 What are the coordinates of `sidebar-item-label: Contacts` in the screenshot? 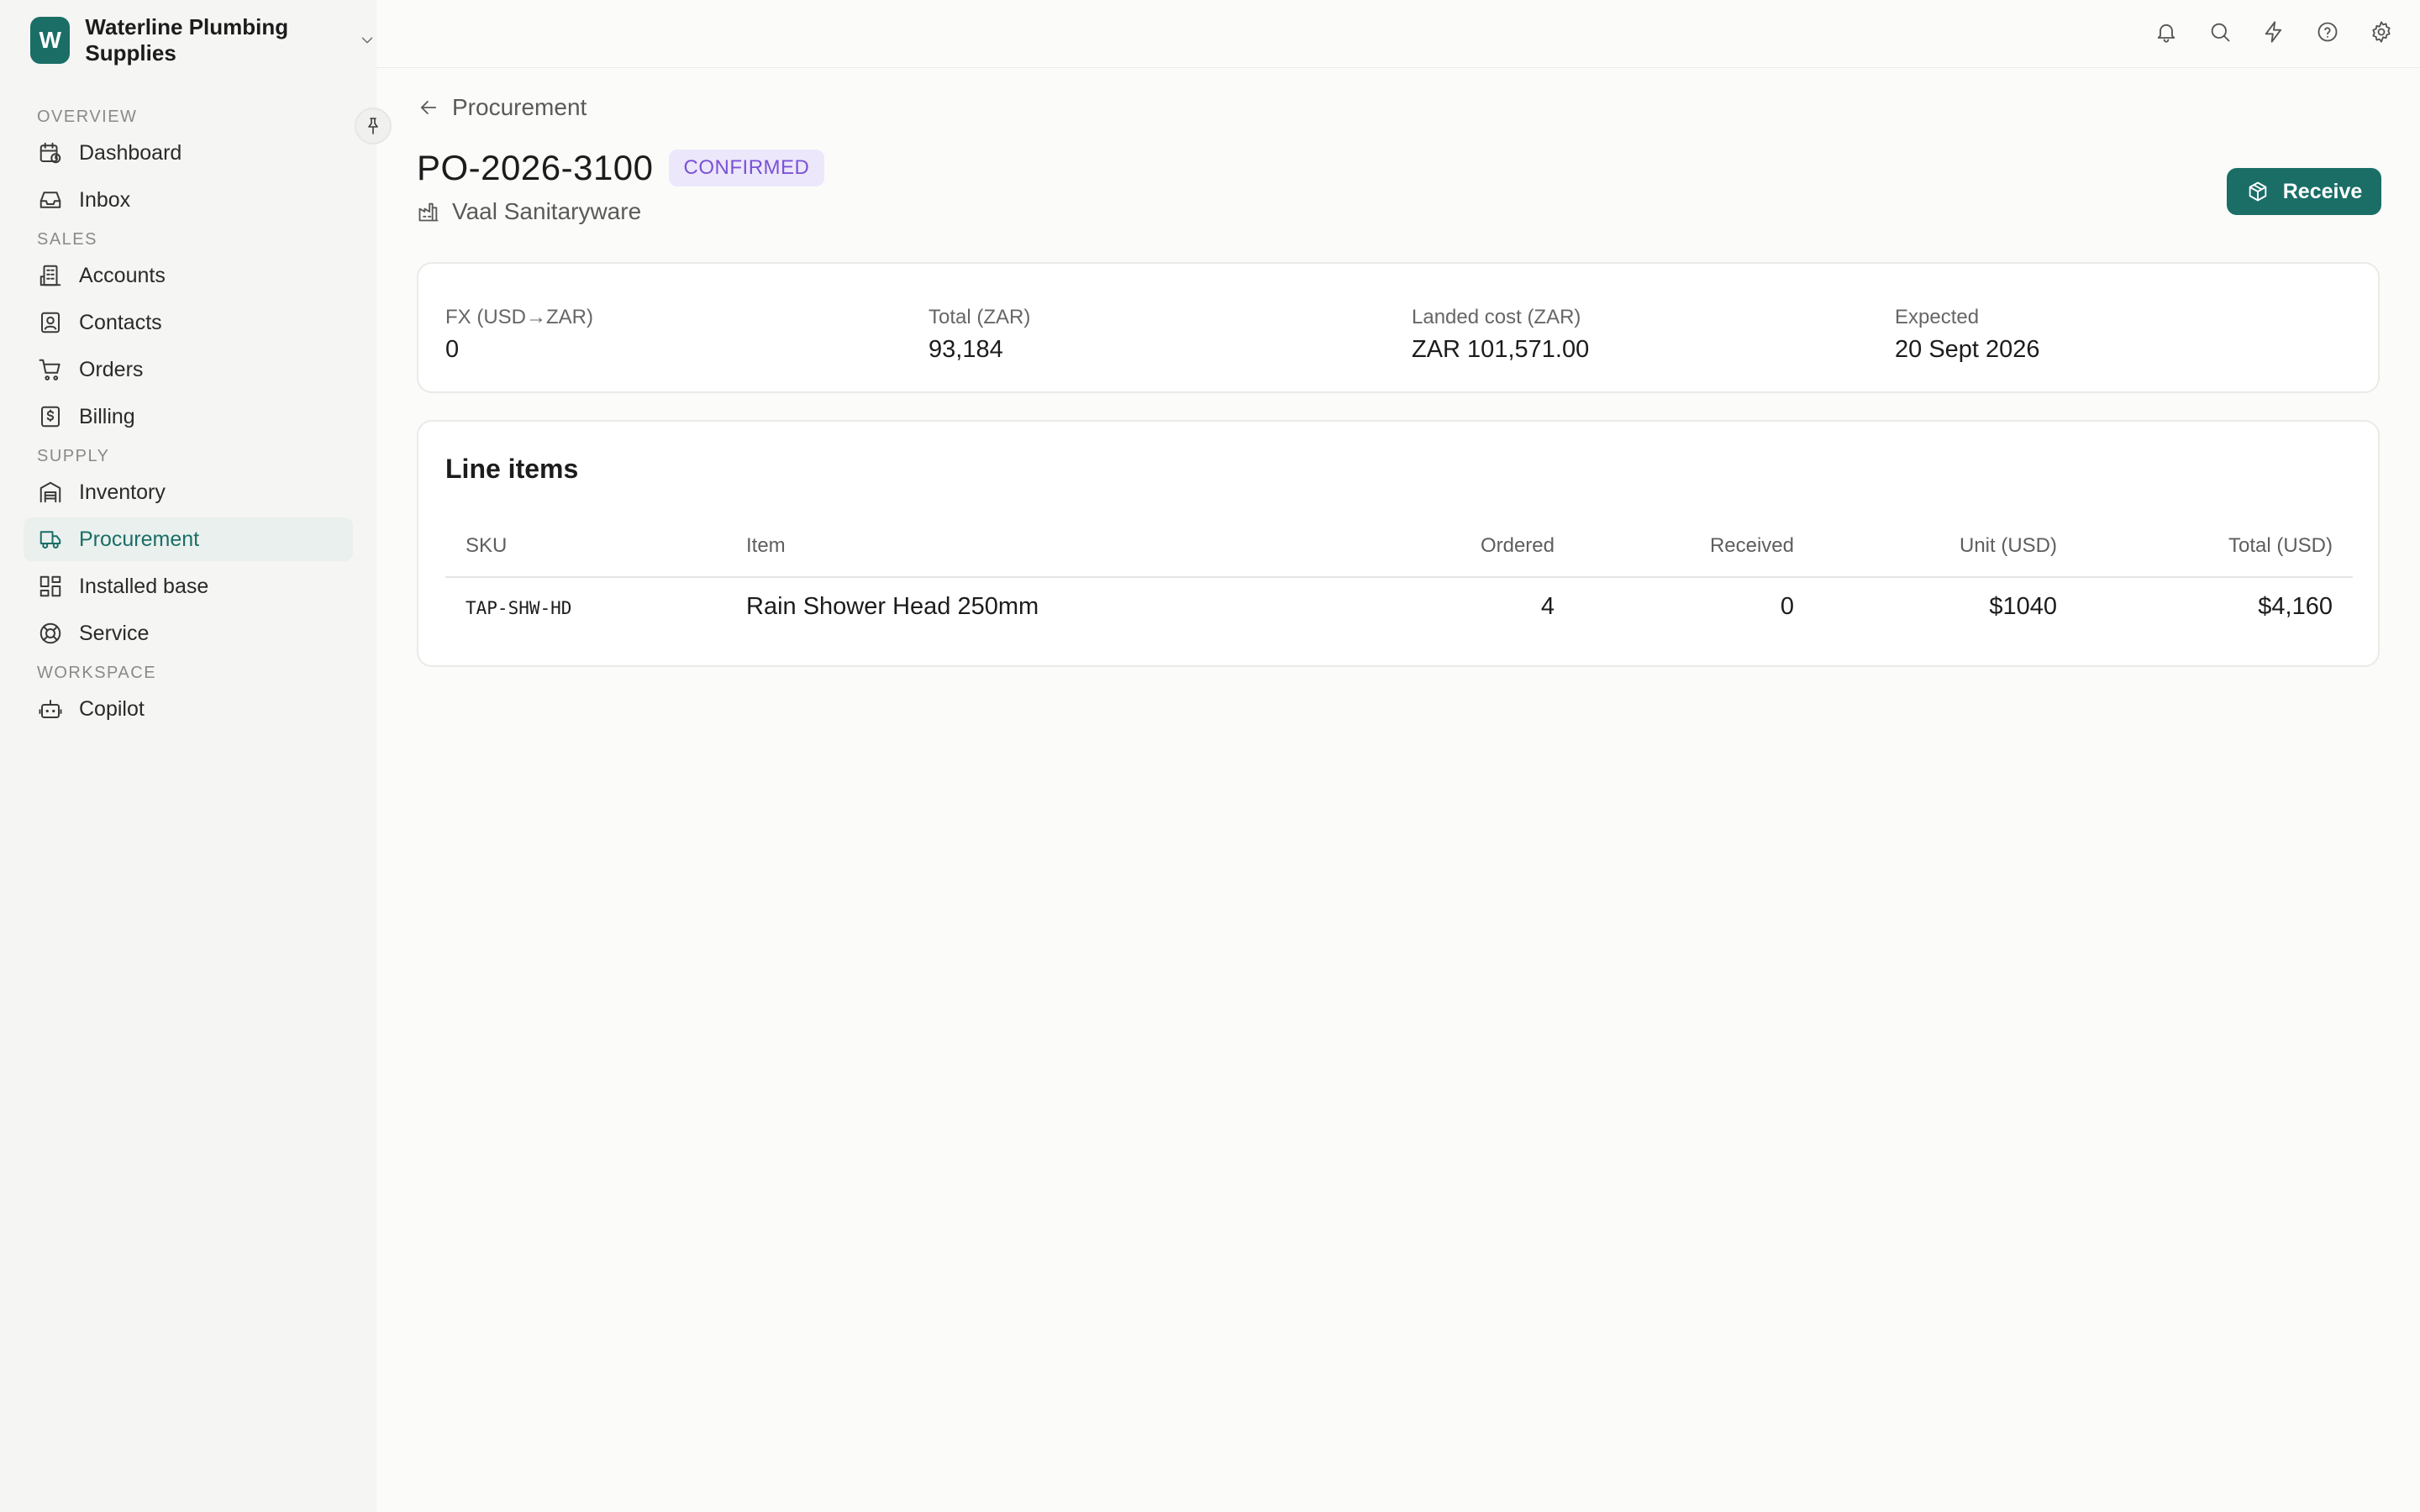 It's located at (120, 322).